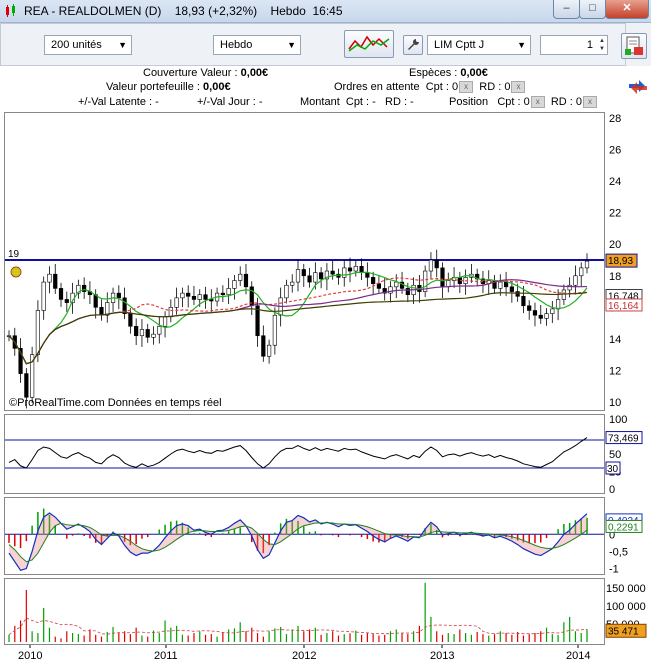 The image size is (651, 661). Describe the element at coordinates (10, 10) in the screenshot. I see `candlestick-app-icon` at that location.